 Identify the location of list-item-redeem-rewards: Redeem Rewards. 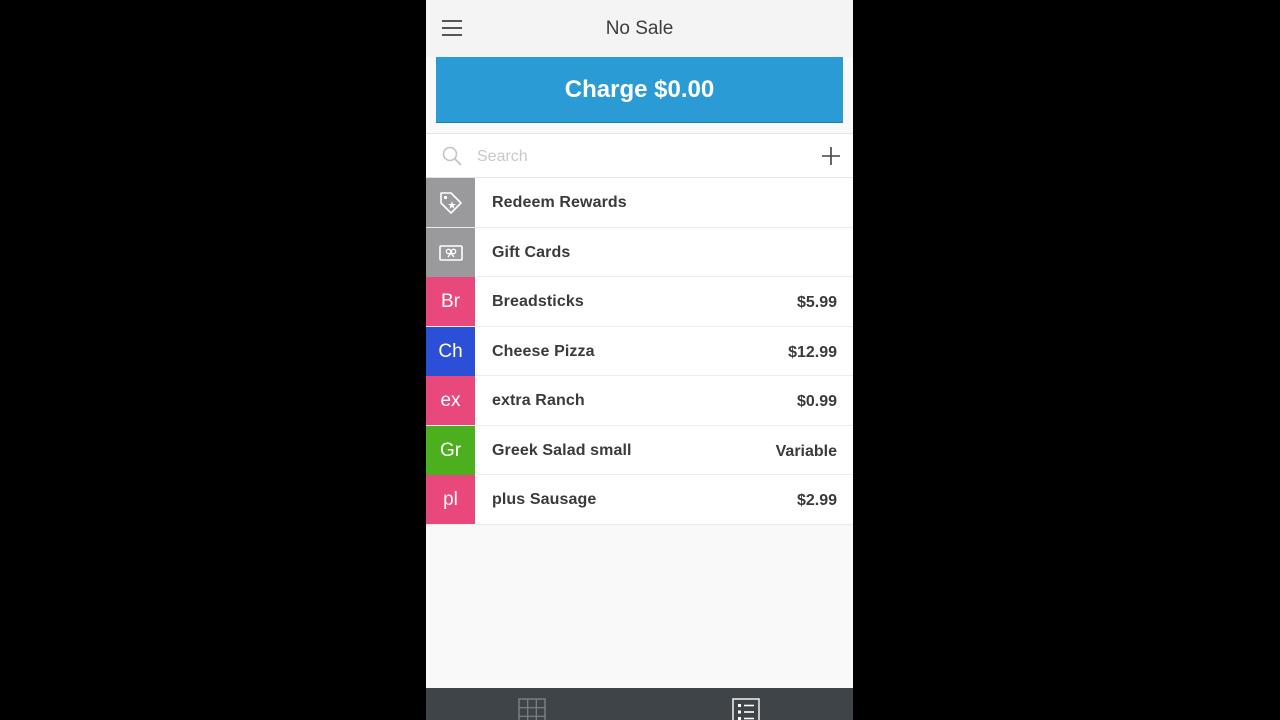
(639, 203).